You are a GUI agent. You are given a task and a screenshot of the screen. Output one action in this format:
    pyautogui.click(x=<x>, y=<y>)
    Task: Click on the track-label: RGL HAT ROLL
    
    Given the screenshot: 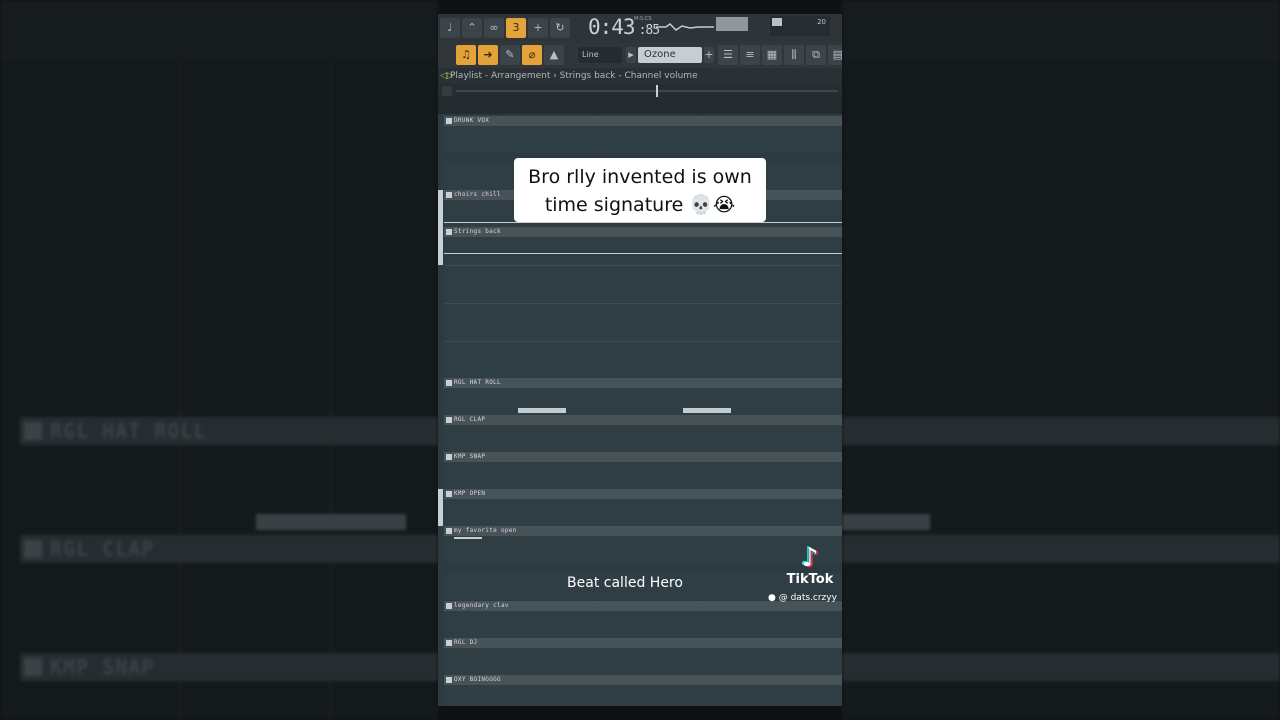 What is the action you would take?
    pyautogui.click(x=477, y=382)
    